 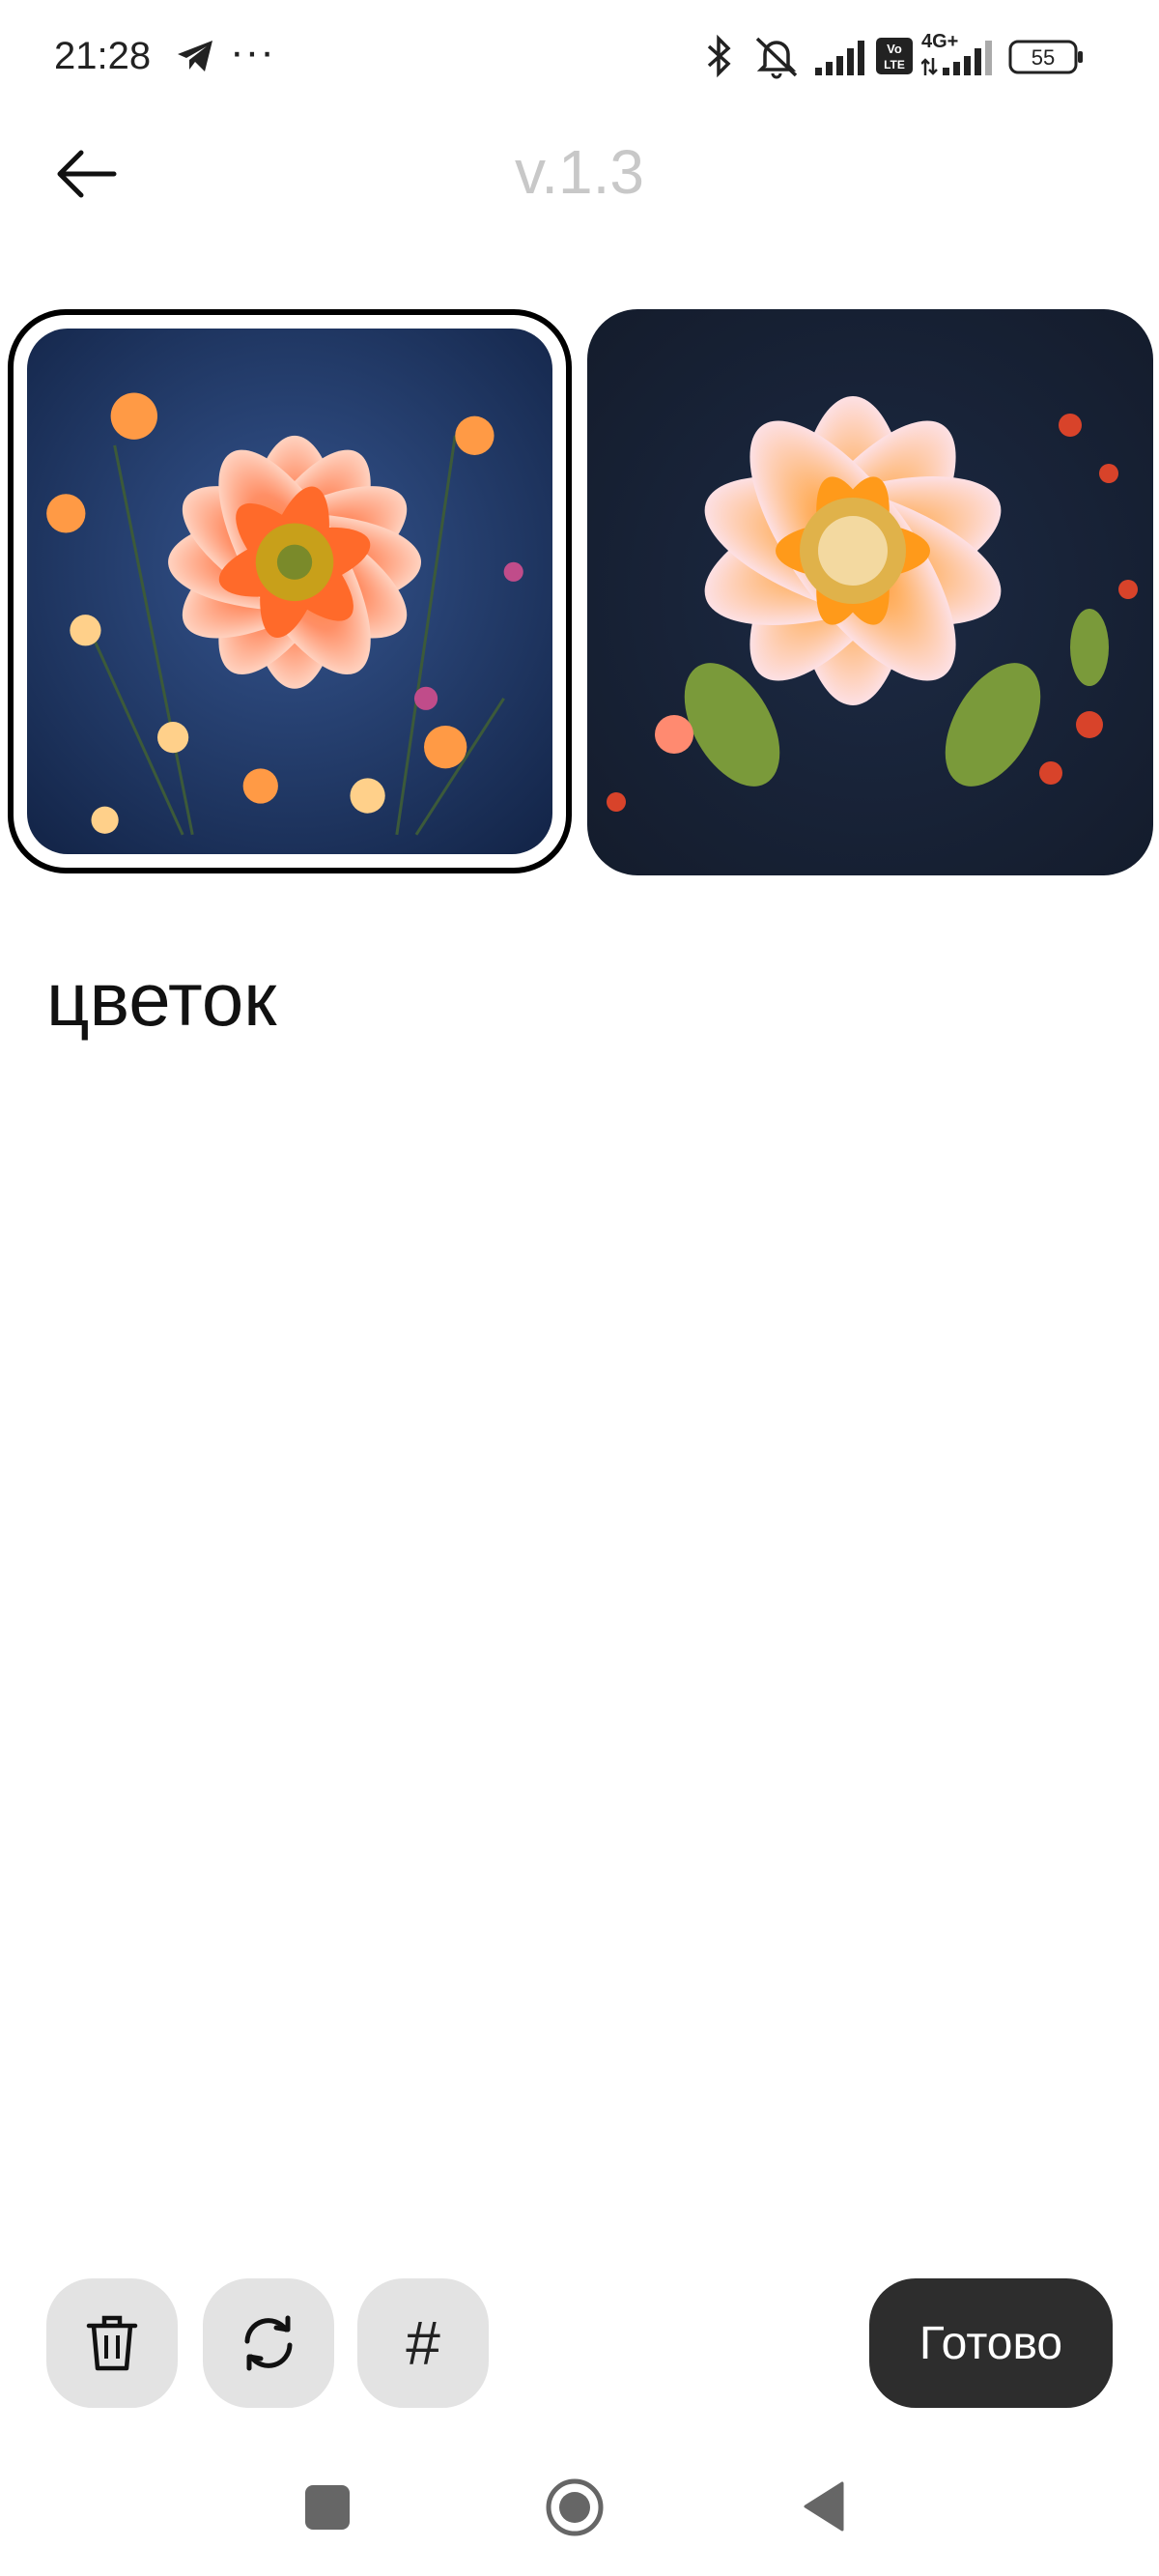 I want to click on regenerate-button, so click(x=269, y=2343).